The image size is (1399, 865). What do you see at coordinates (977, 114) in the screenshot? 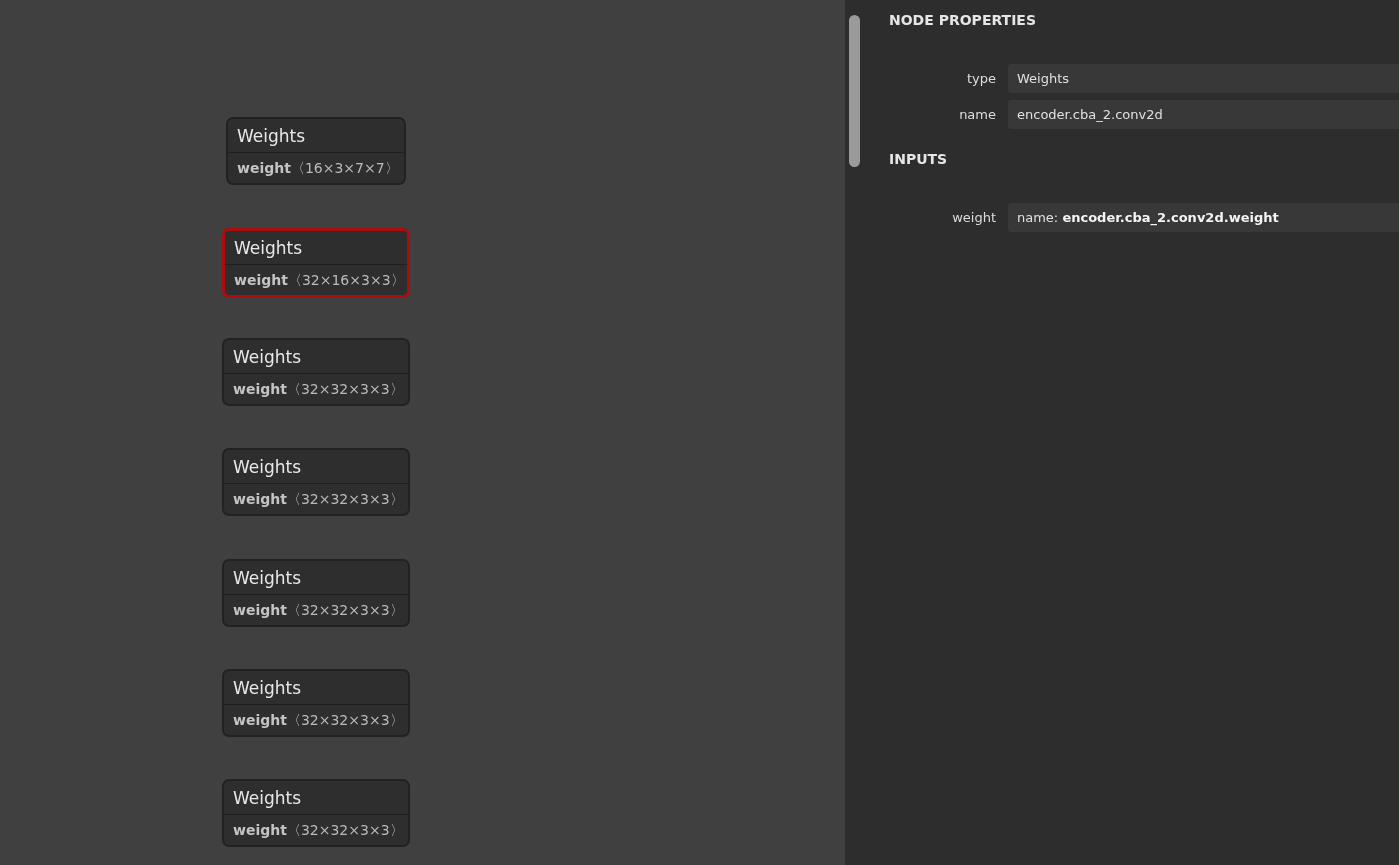
I see `property-label: name` at bounding box center [977, 114].